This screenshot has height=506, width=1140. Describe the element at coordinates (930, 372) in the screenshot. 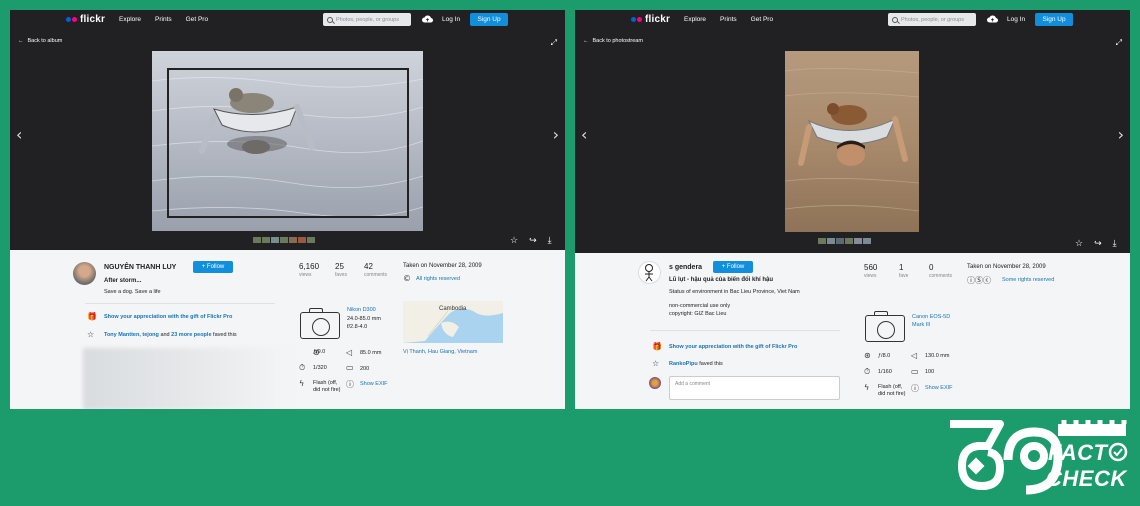

I see `exif-iso: 100` at that location.